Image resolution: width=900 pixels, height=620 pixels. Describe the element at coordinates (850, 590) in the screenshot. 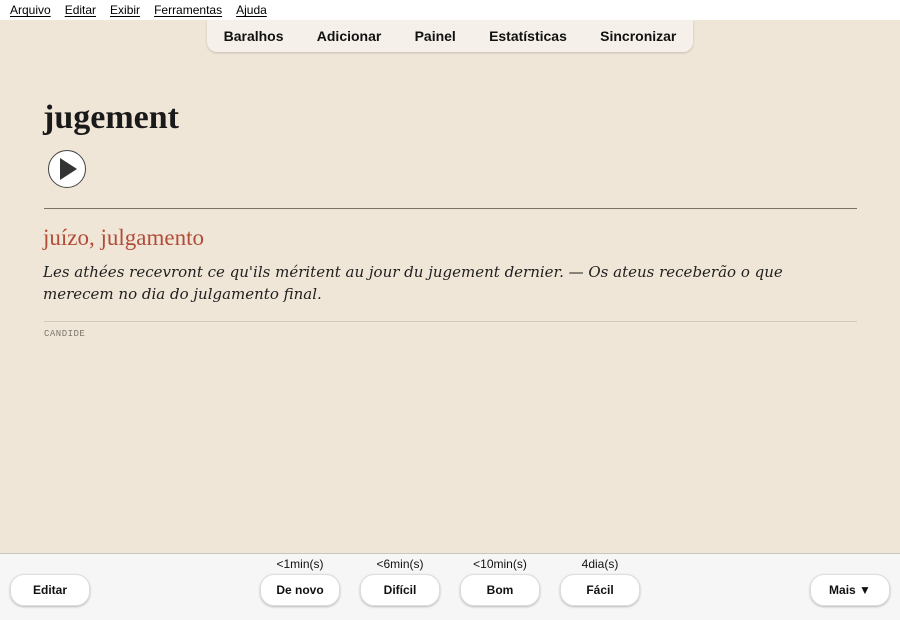

I see `more-button: Mais ▼` at that location.